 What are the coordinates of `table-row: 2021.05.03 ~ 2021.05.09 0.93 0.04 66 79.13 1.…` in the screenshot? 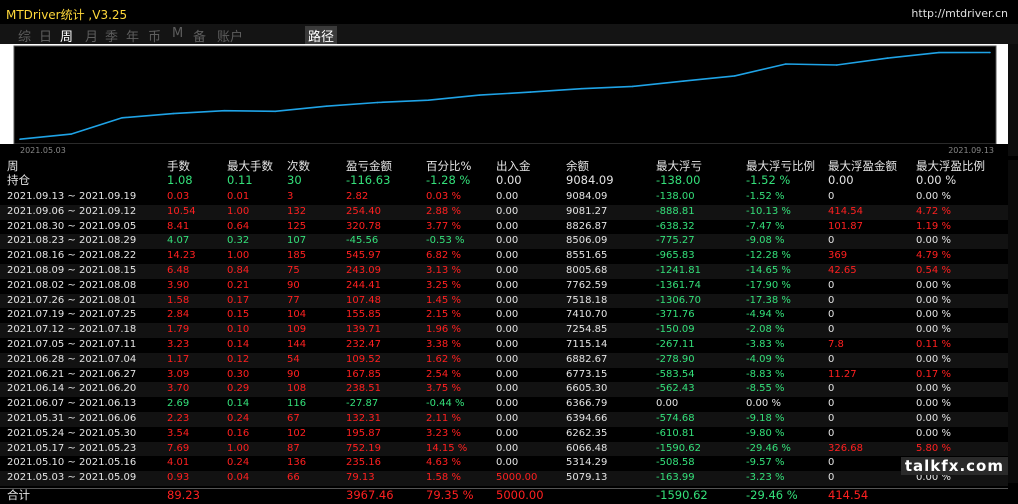 It's located at (504, 478).